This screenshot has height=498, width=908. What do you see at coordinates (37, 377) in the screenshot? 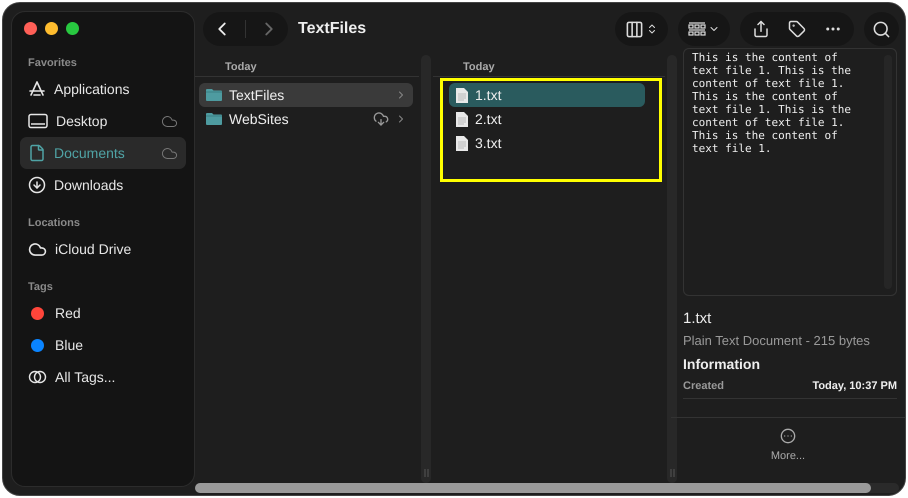
I see `all-tags-icon` at bounding box center [37, 377].